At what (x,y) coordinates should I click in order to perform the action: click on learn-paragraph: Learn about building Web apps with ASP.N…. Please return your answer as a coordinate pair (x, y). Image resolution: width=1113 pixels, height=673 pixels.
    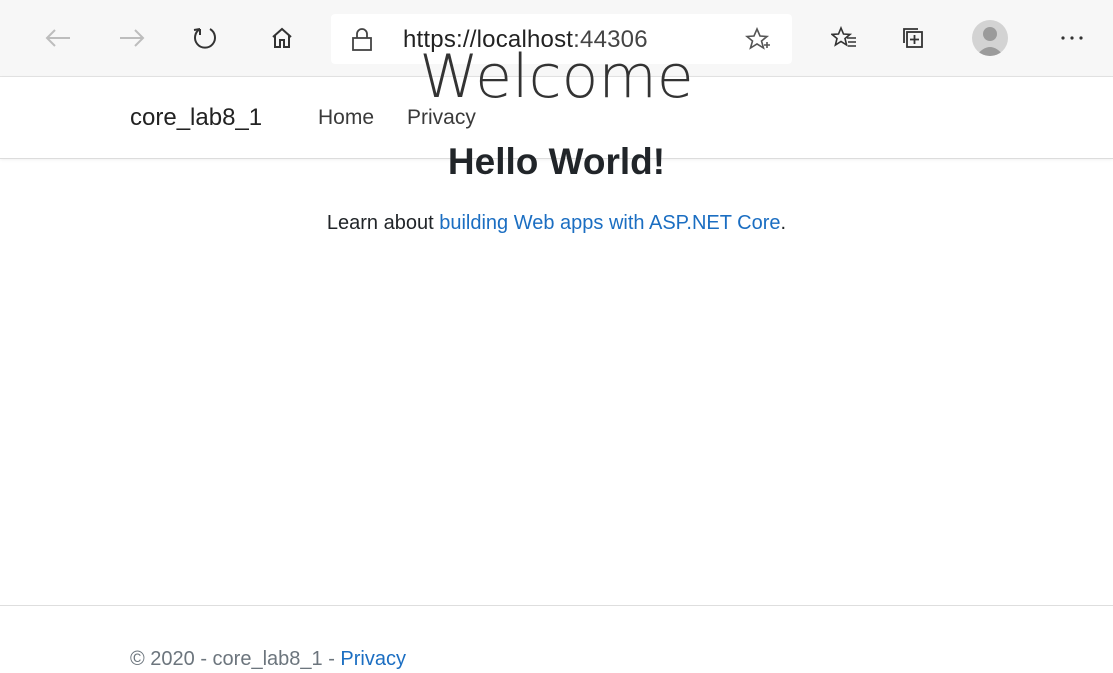
    Looking at the image, I should click on (556, 223).